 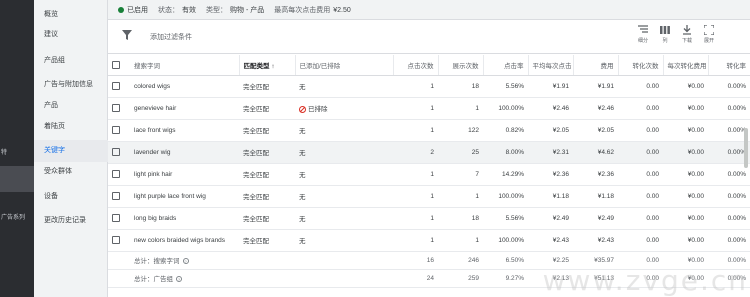 I want to click on nav-item-ads-extensions: 广告与附加信息, so click(x=71, y=85).